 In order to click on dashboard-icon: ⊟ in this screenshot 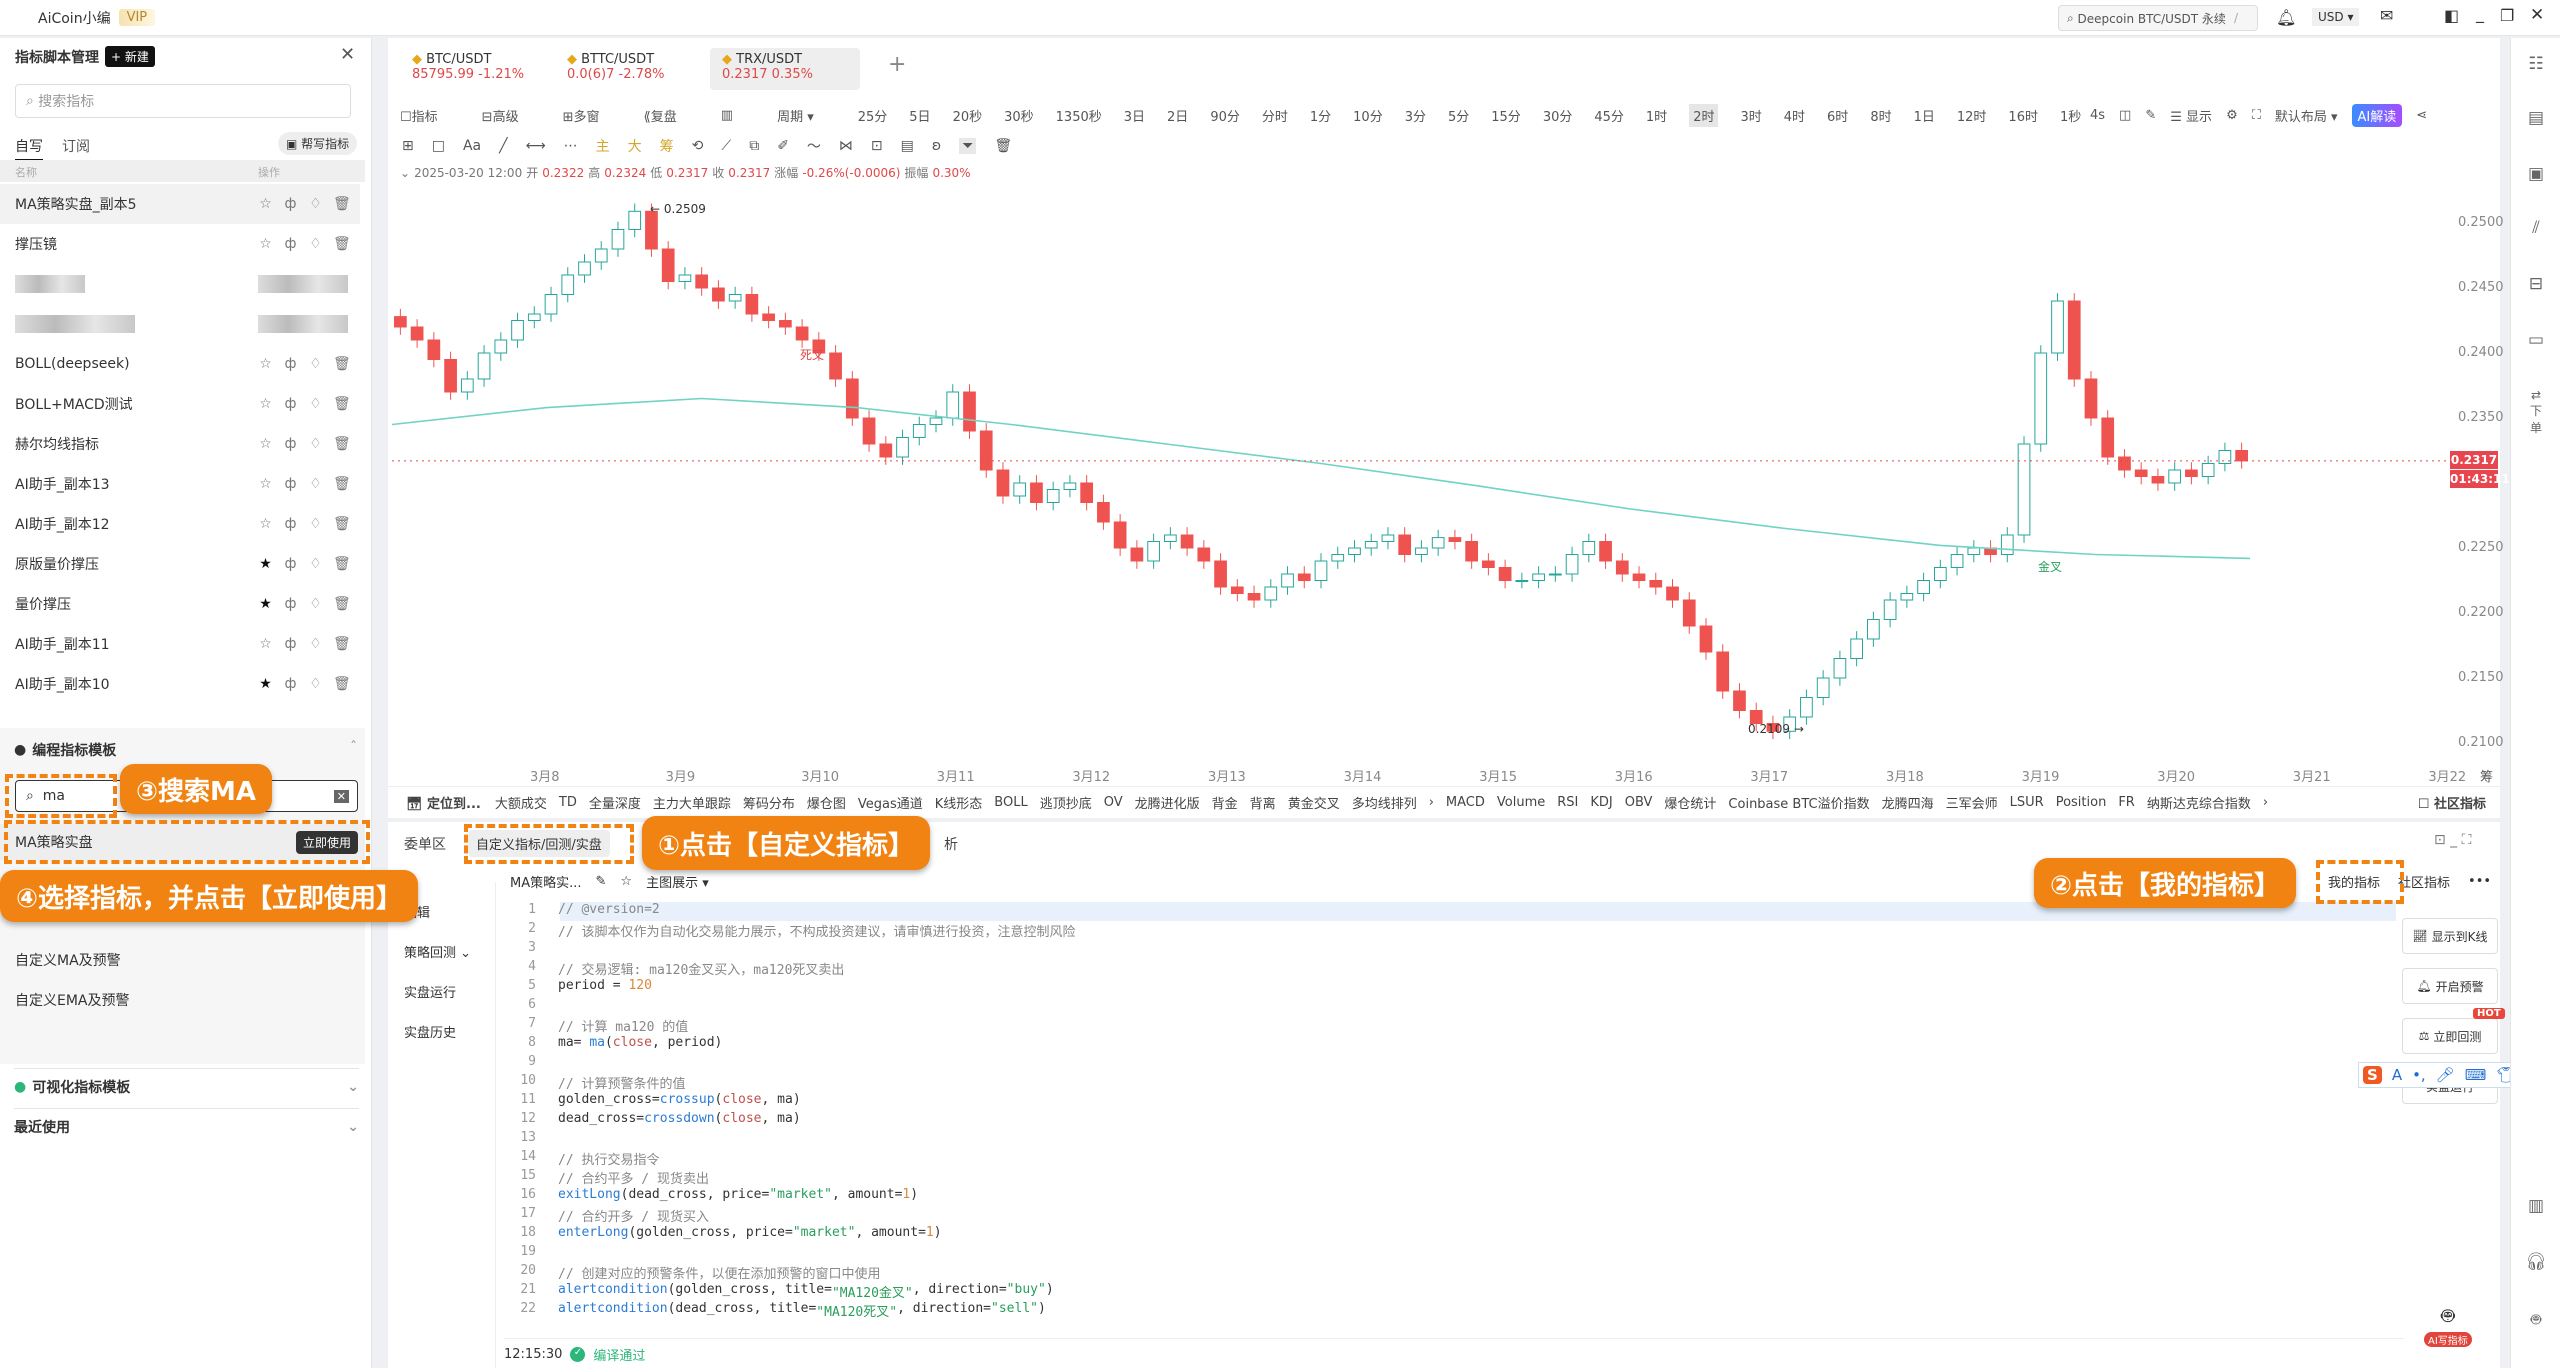, I will do `click(2536, 284)`.